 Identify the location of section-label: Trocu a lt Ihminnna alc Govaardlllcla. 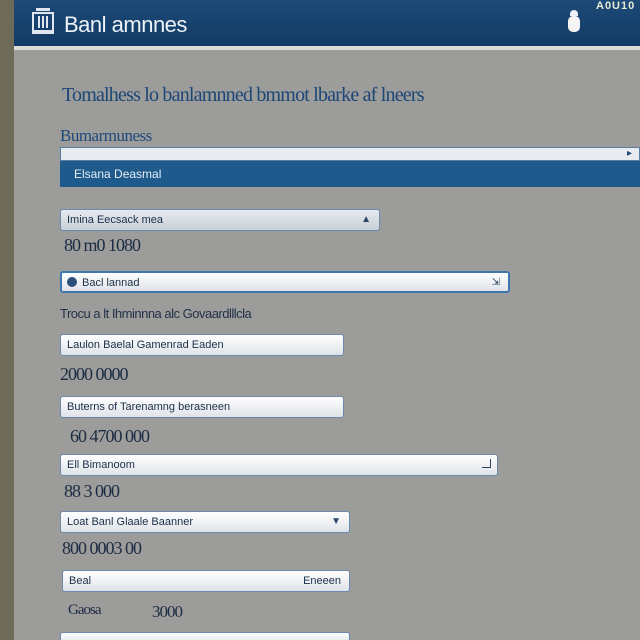
(156, 313).